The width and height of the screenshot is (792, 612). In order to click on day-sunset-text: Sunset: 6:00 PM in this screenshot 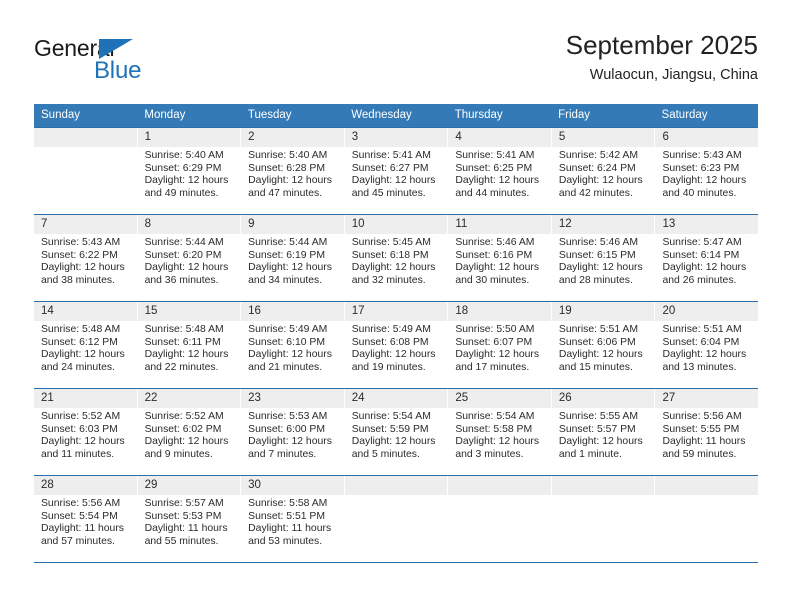, I will do `click(286, 429)`.